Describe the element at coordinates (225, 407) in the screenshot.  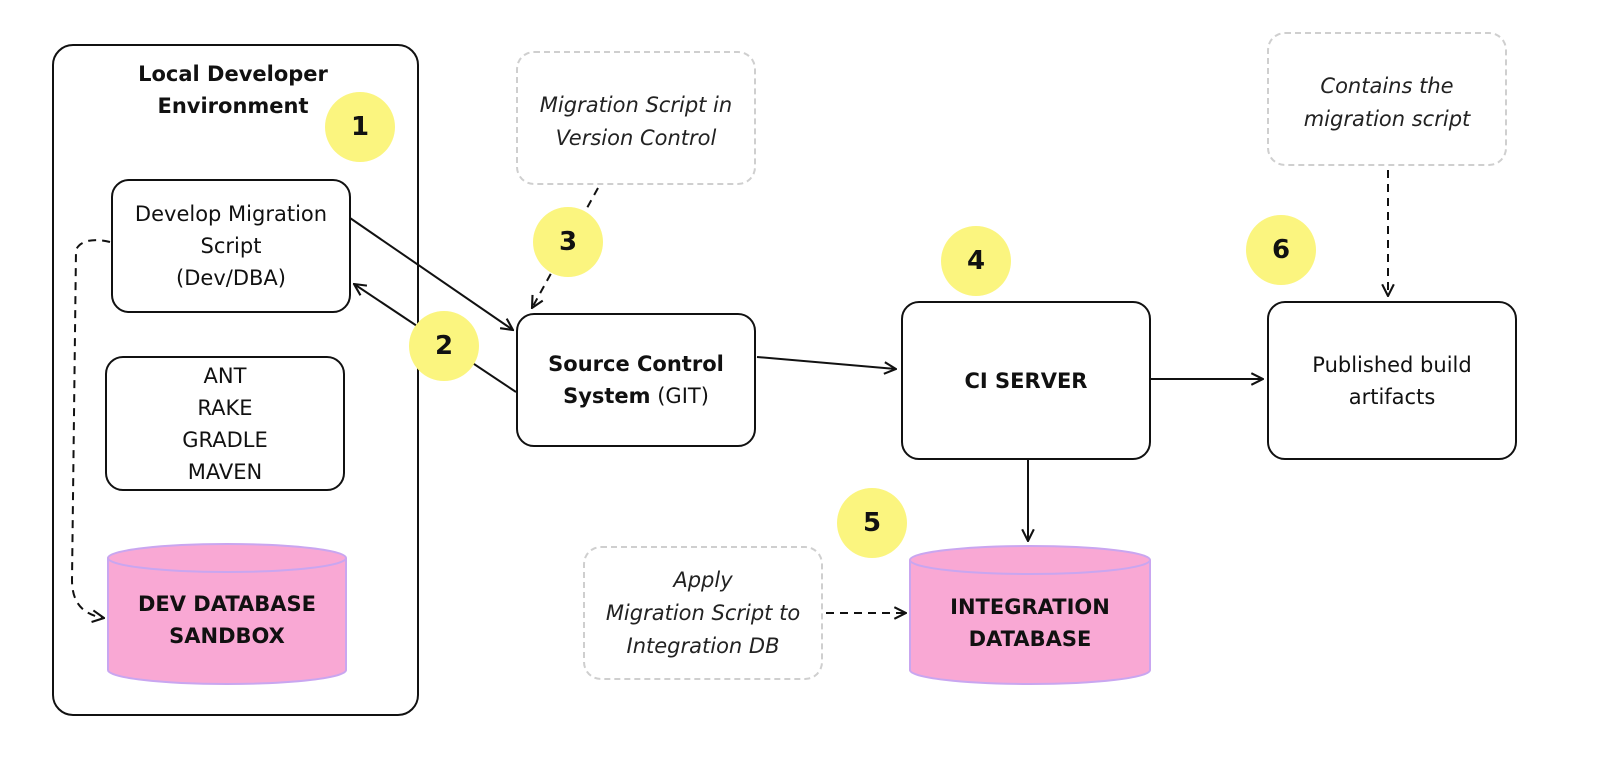
I see `build-tool-rake: RAKE` at that location.